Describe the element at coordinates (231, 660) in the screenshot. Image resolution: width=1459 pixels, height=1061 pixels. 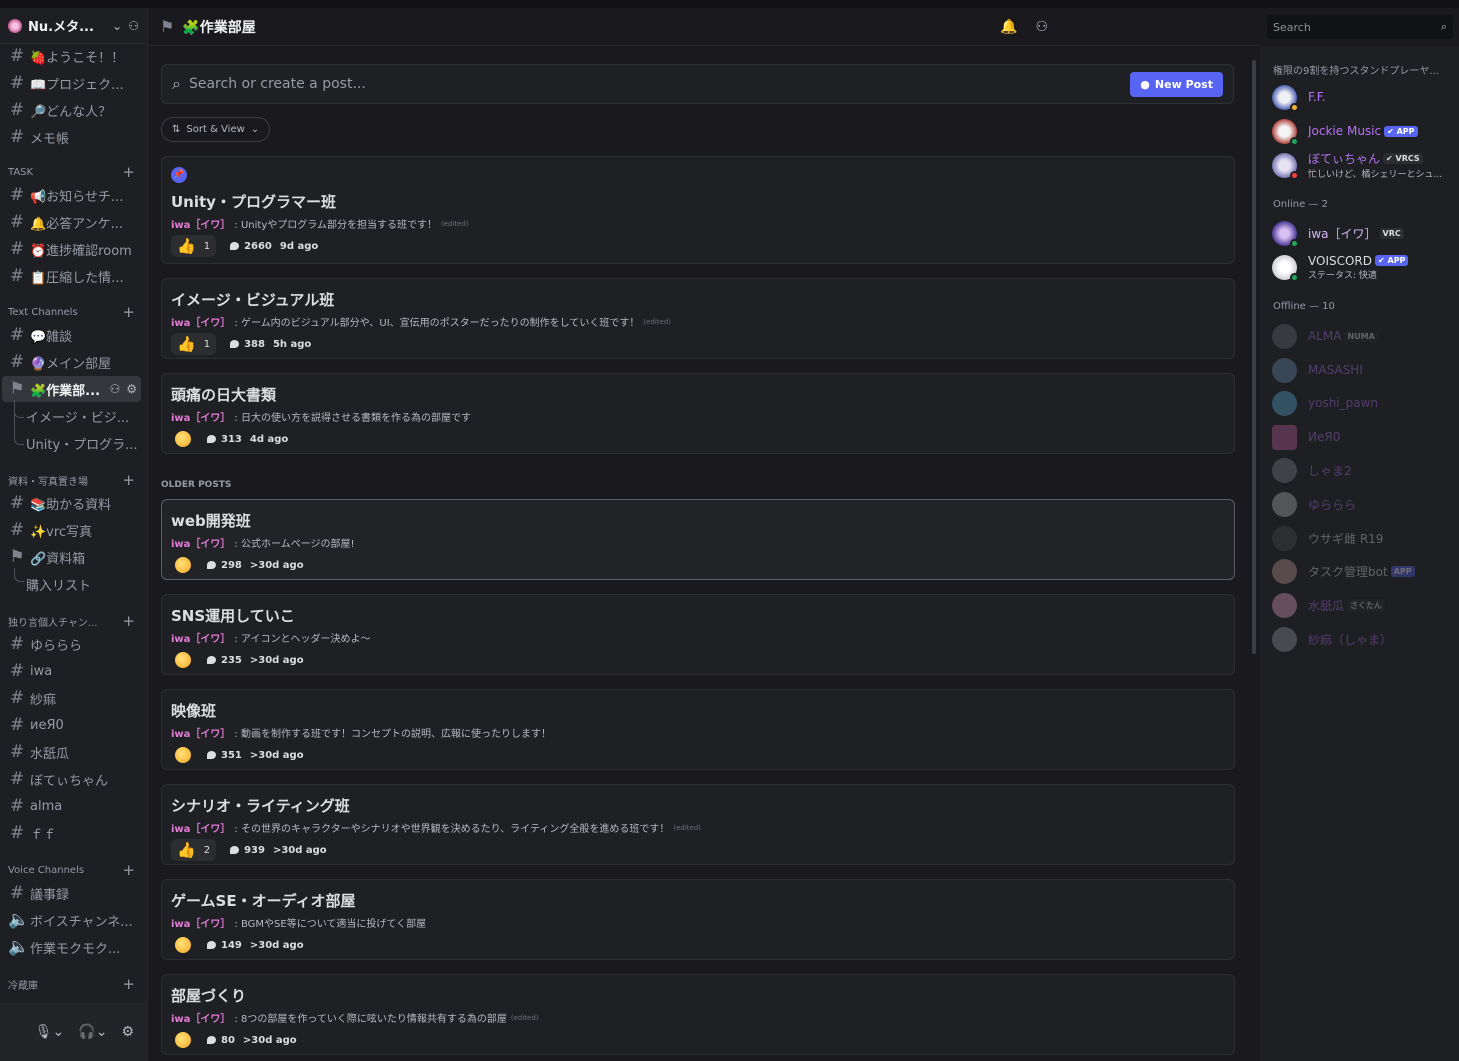
I see `comment-count: 235` at that location.